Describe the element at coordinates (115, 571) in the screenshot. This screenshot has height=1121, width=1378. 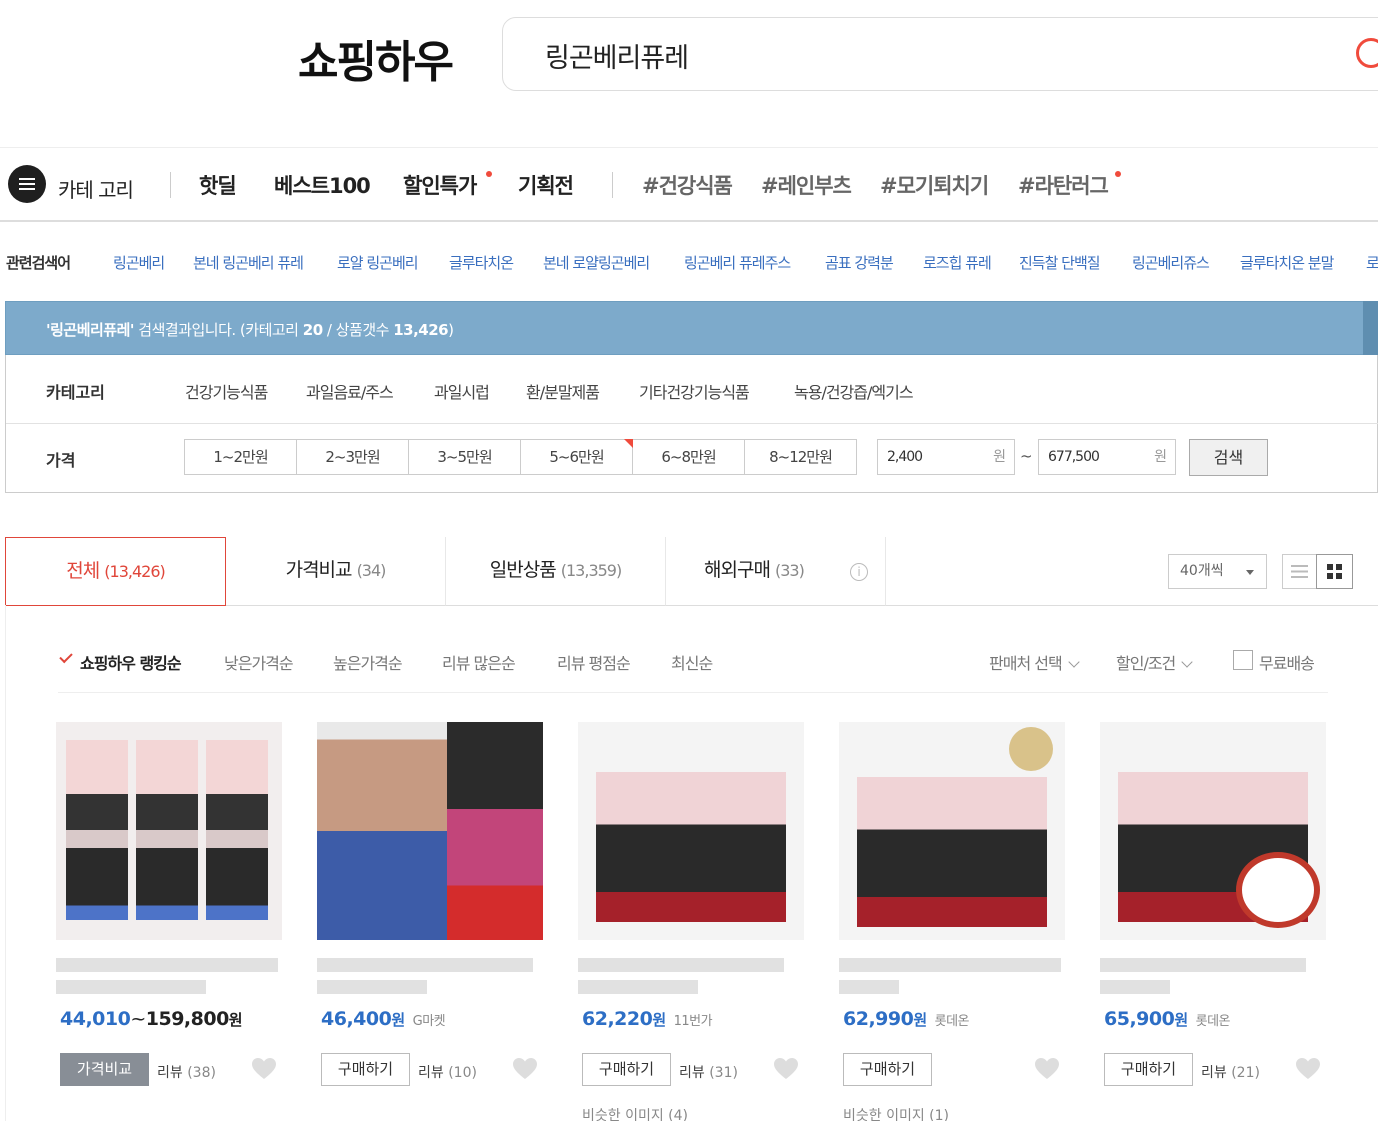
I see `tab-all: 전체 (13,426)` at that location.